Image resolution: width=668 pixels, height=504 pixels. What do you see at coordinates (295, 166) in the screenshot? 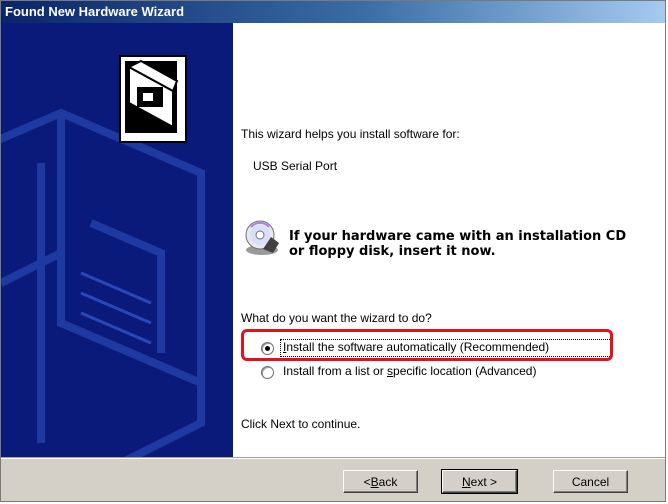
I see `device-name: USB Serial Port` at bounding box center [295, 166].